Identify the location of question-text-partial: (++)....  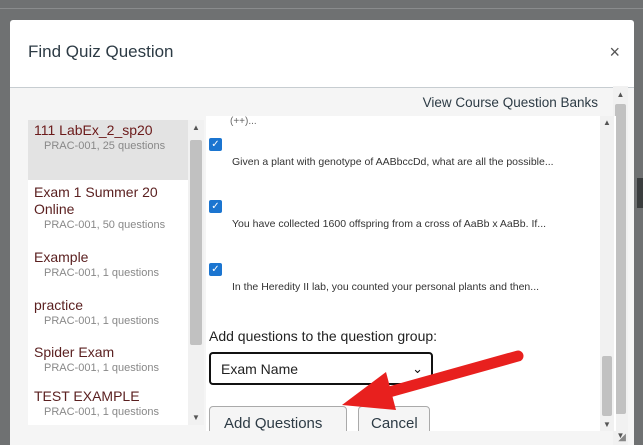
(243, 121).